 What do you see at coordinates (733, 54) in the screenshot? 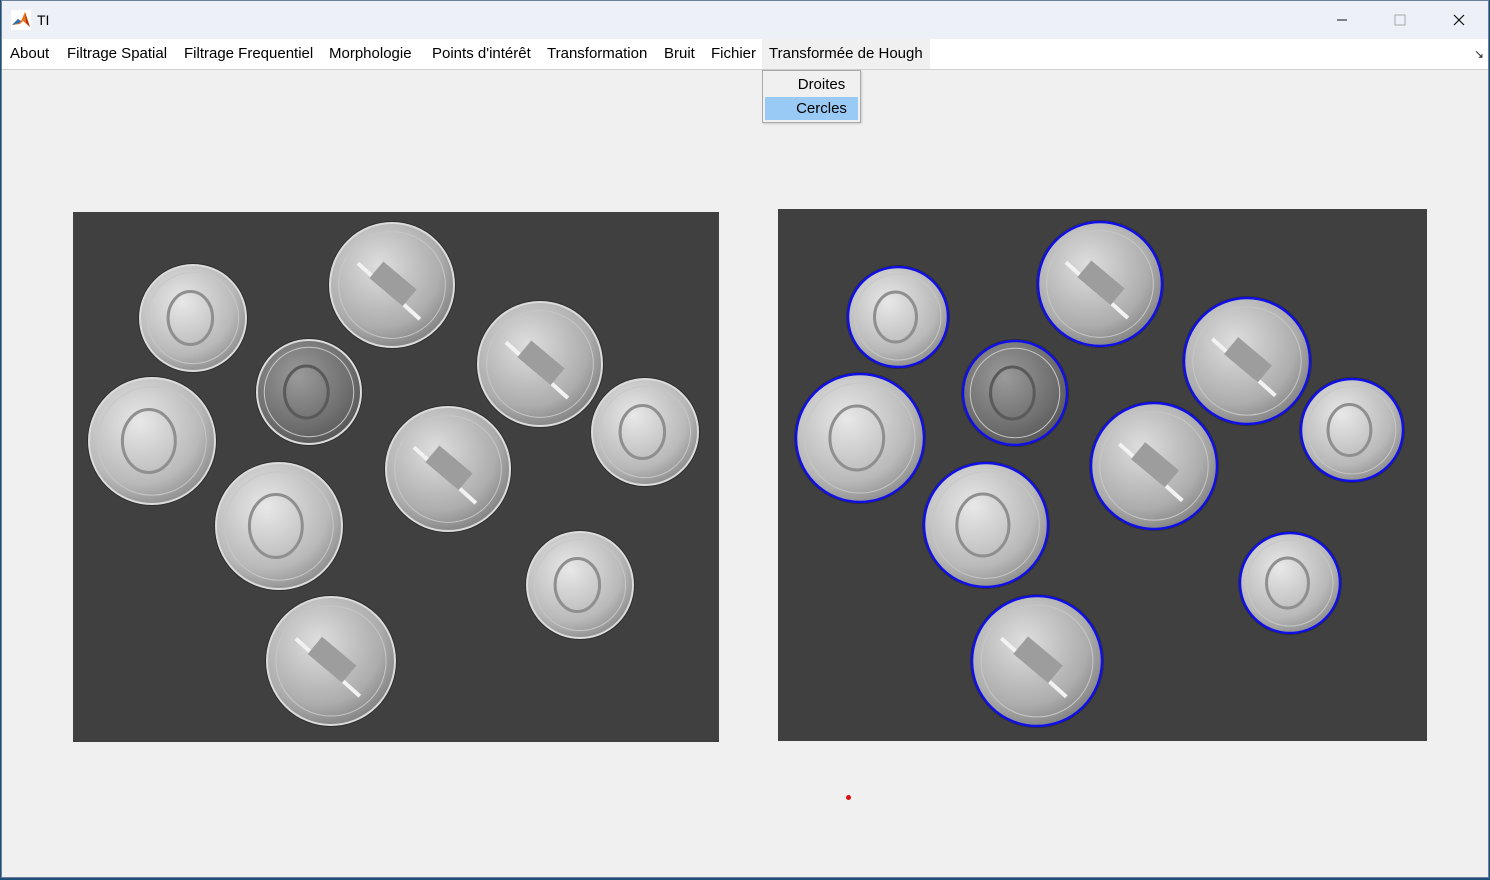
I see `menu-fichier: Fichier` at bounding box center [733, 54].